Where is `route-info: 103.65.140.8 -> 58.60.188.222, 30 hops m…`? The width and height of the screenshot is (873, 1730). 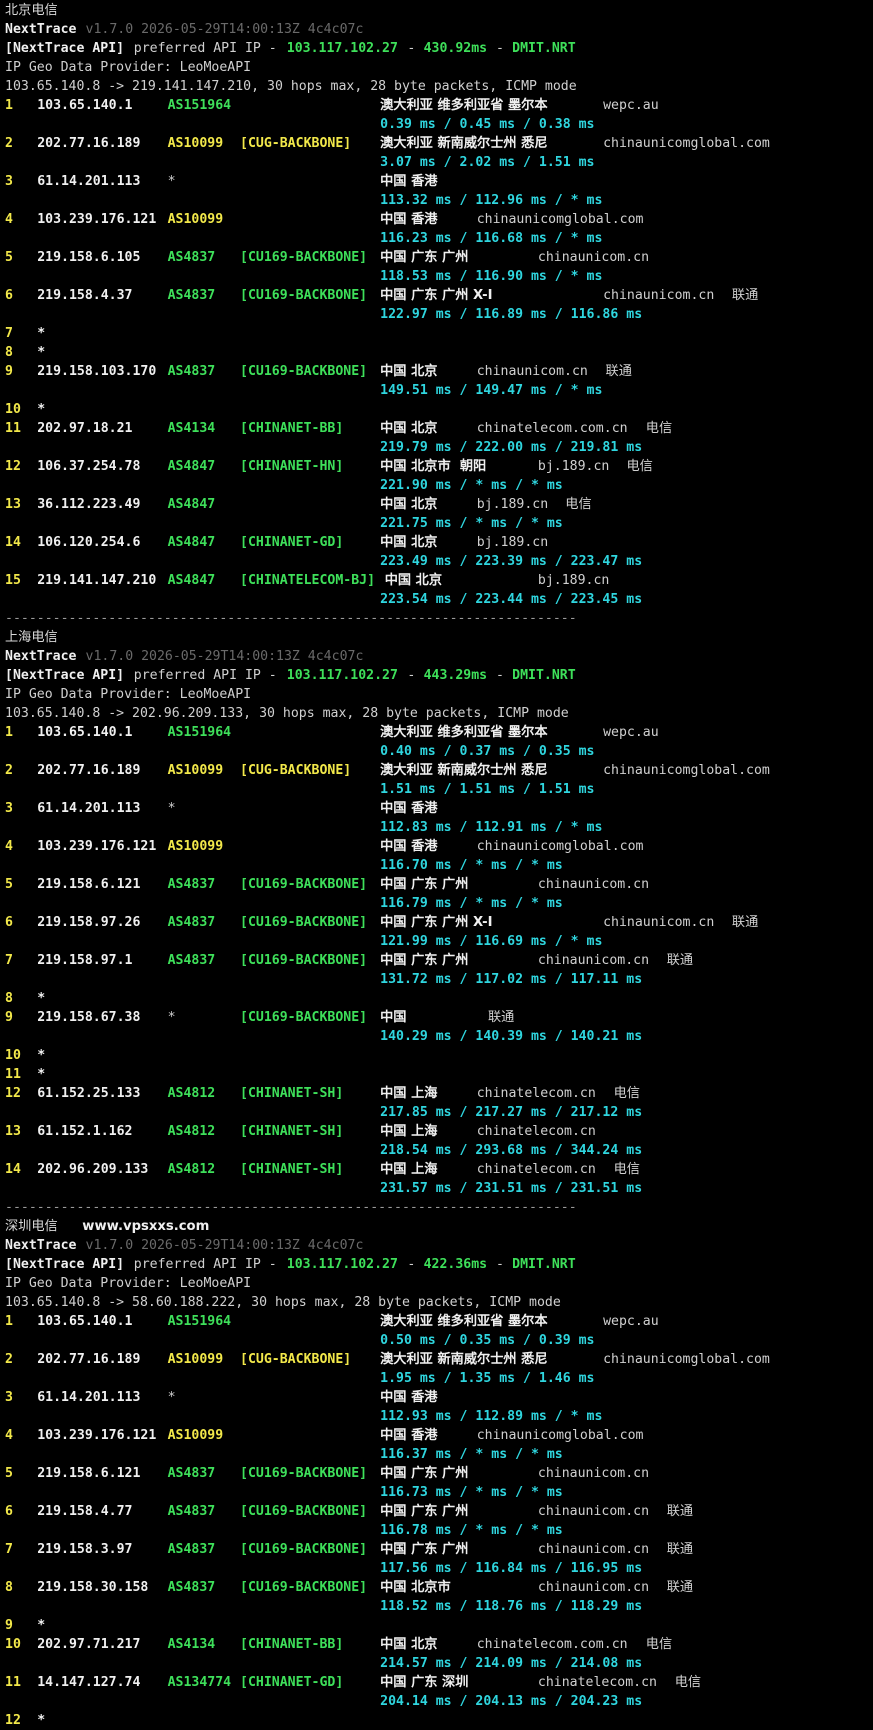 route-info: 103.65.140.8 -> 58.60.188.222, 30 hops m… is located at coordinates (283, 1302).